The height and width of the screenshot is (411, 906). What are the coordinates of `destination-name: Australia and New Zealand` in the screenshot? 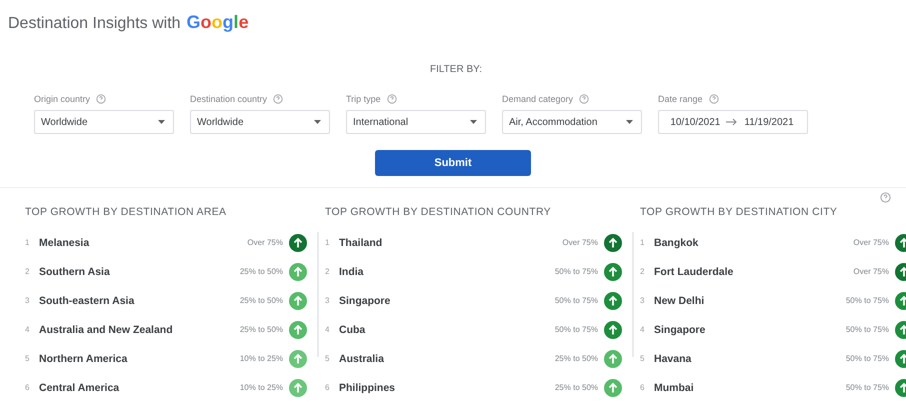 It's located at (106, 330).